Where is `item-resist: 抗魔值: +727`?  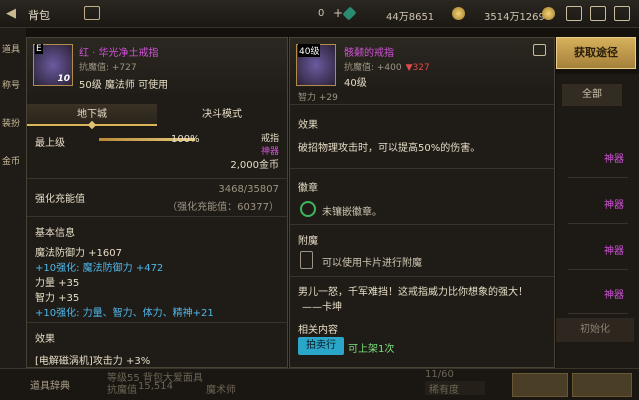 item-resist: 抗魔值: +727 is located at coordinates (108, 68).